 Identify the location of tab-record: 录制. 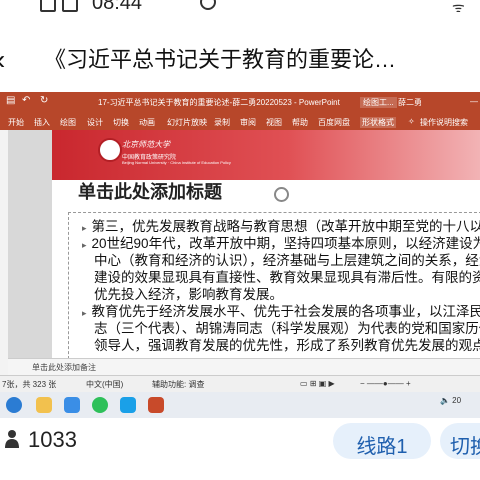
(222, 122).